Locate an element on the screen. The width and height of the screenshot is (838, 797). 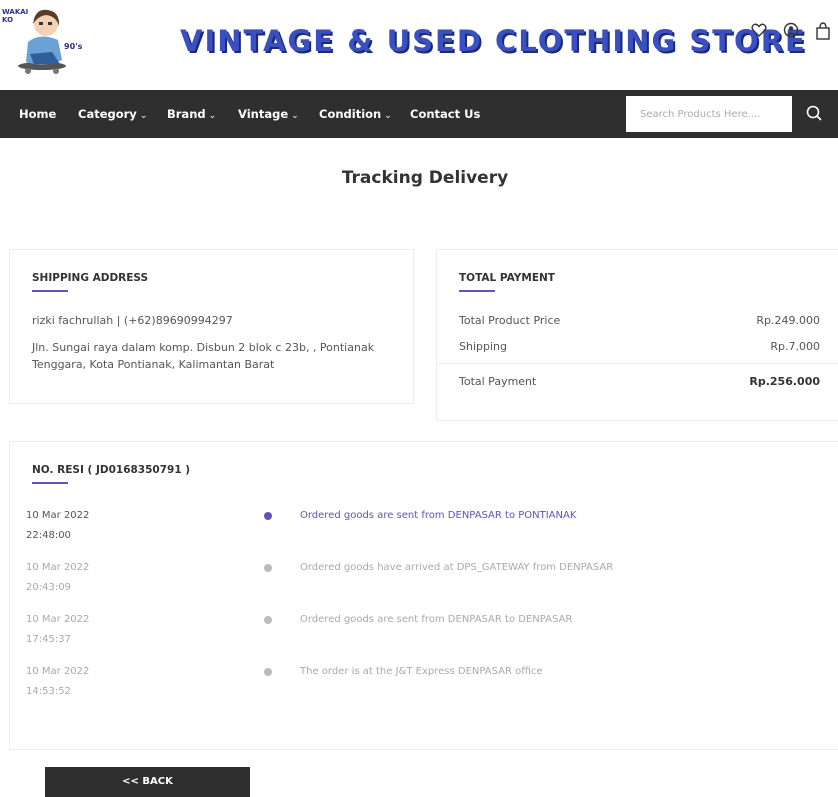
payment-heading: TOTAL PAYMENT is located at coordinates (507, 278).